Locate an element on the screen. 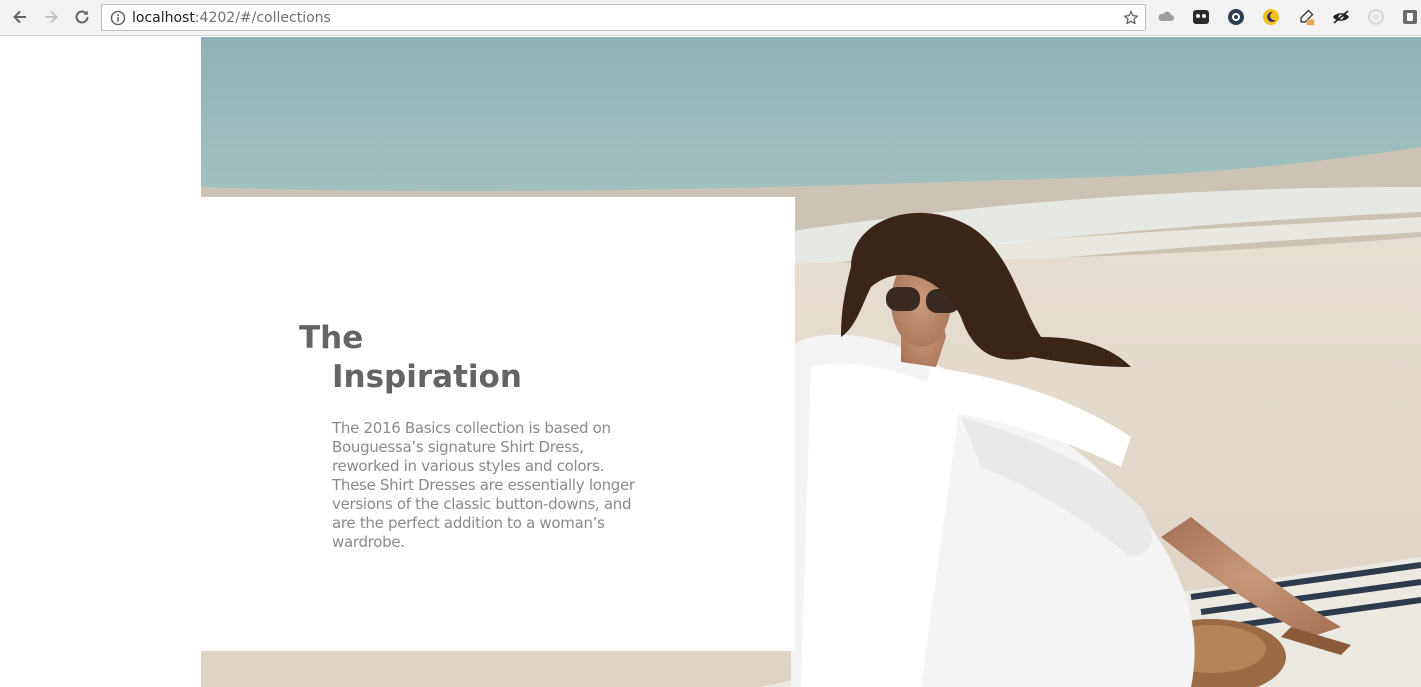 This screenshot has height=687, width=1421. reload-icon is located at coordinates (82, 17).